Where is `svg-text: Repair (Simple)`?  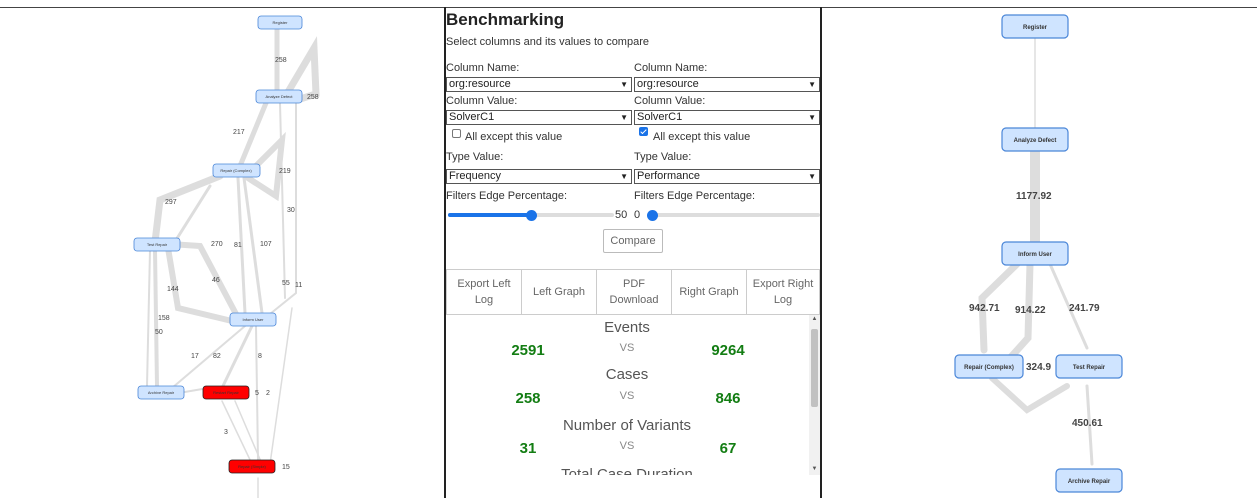 svg-text: Repair (Simple) is located at coordinates (252, 466).